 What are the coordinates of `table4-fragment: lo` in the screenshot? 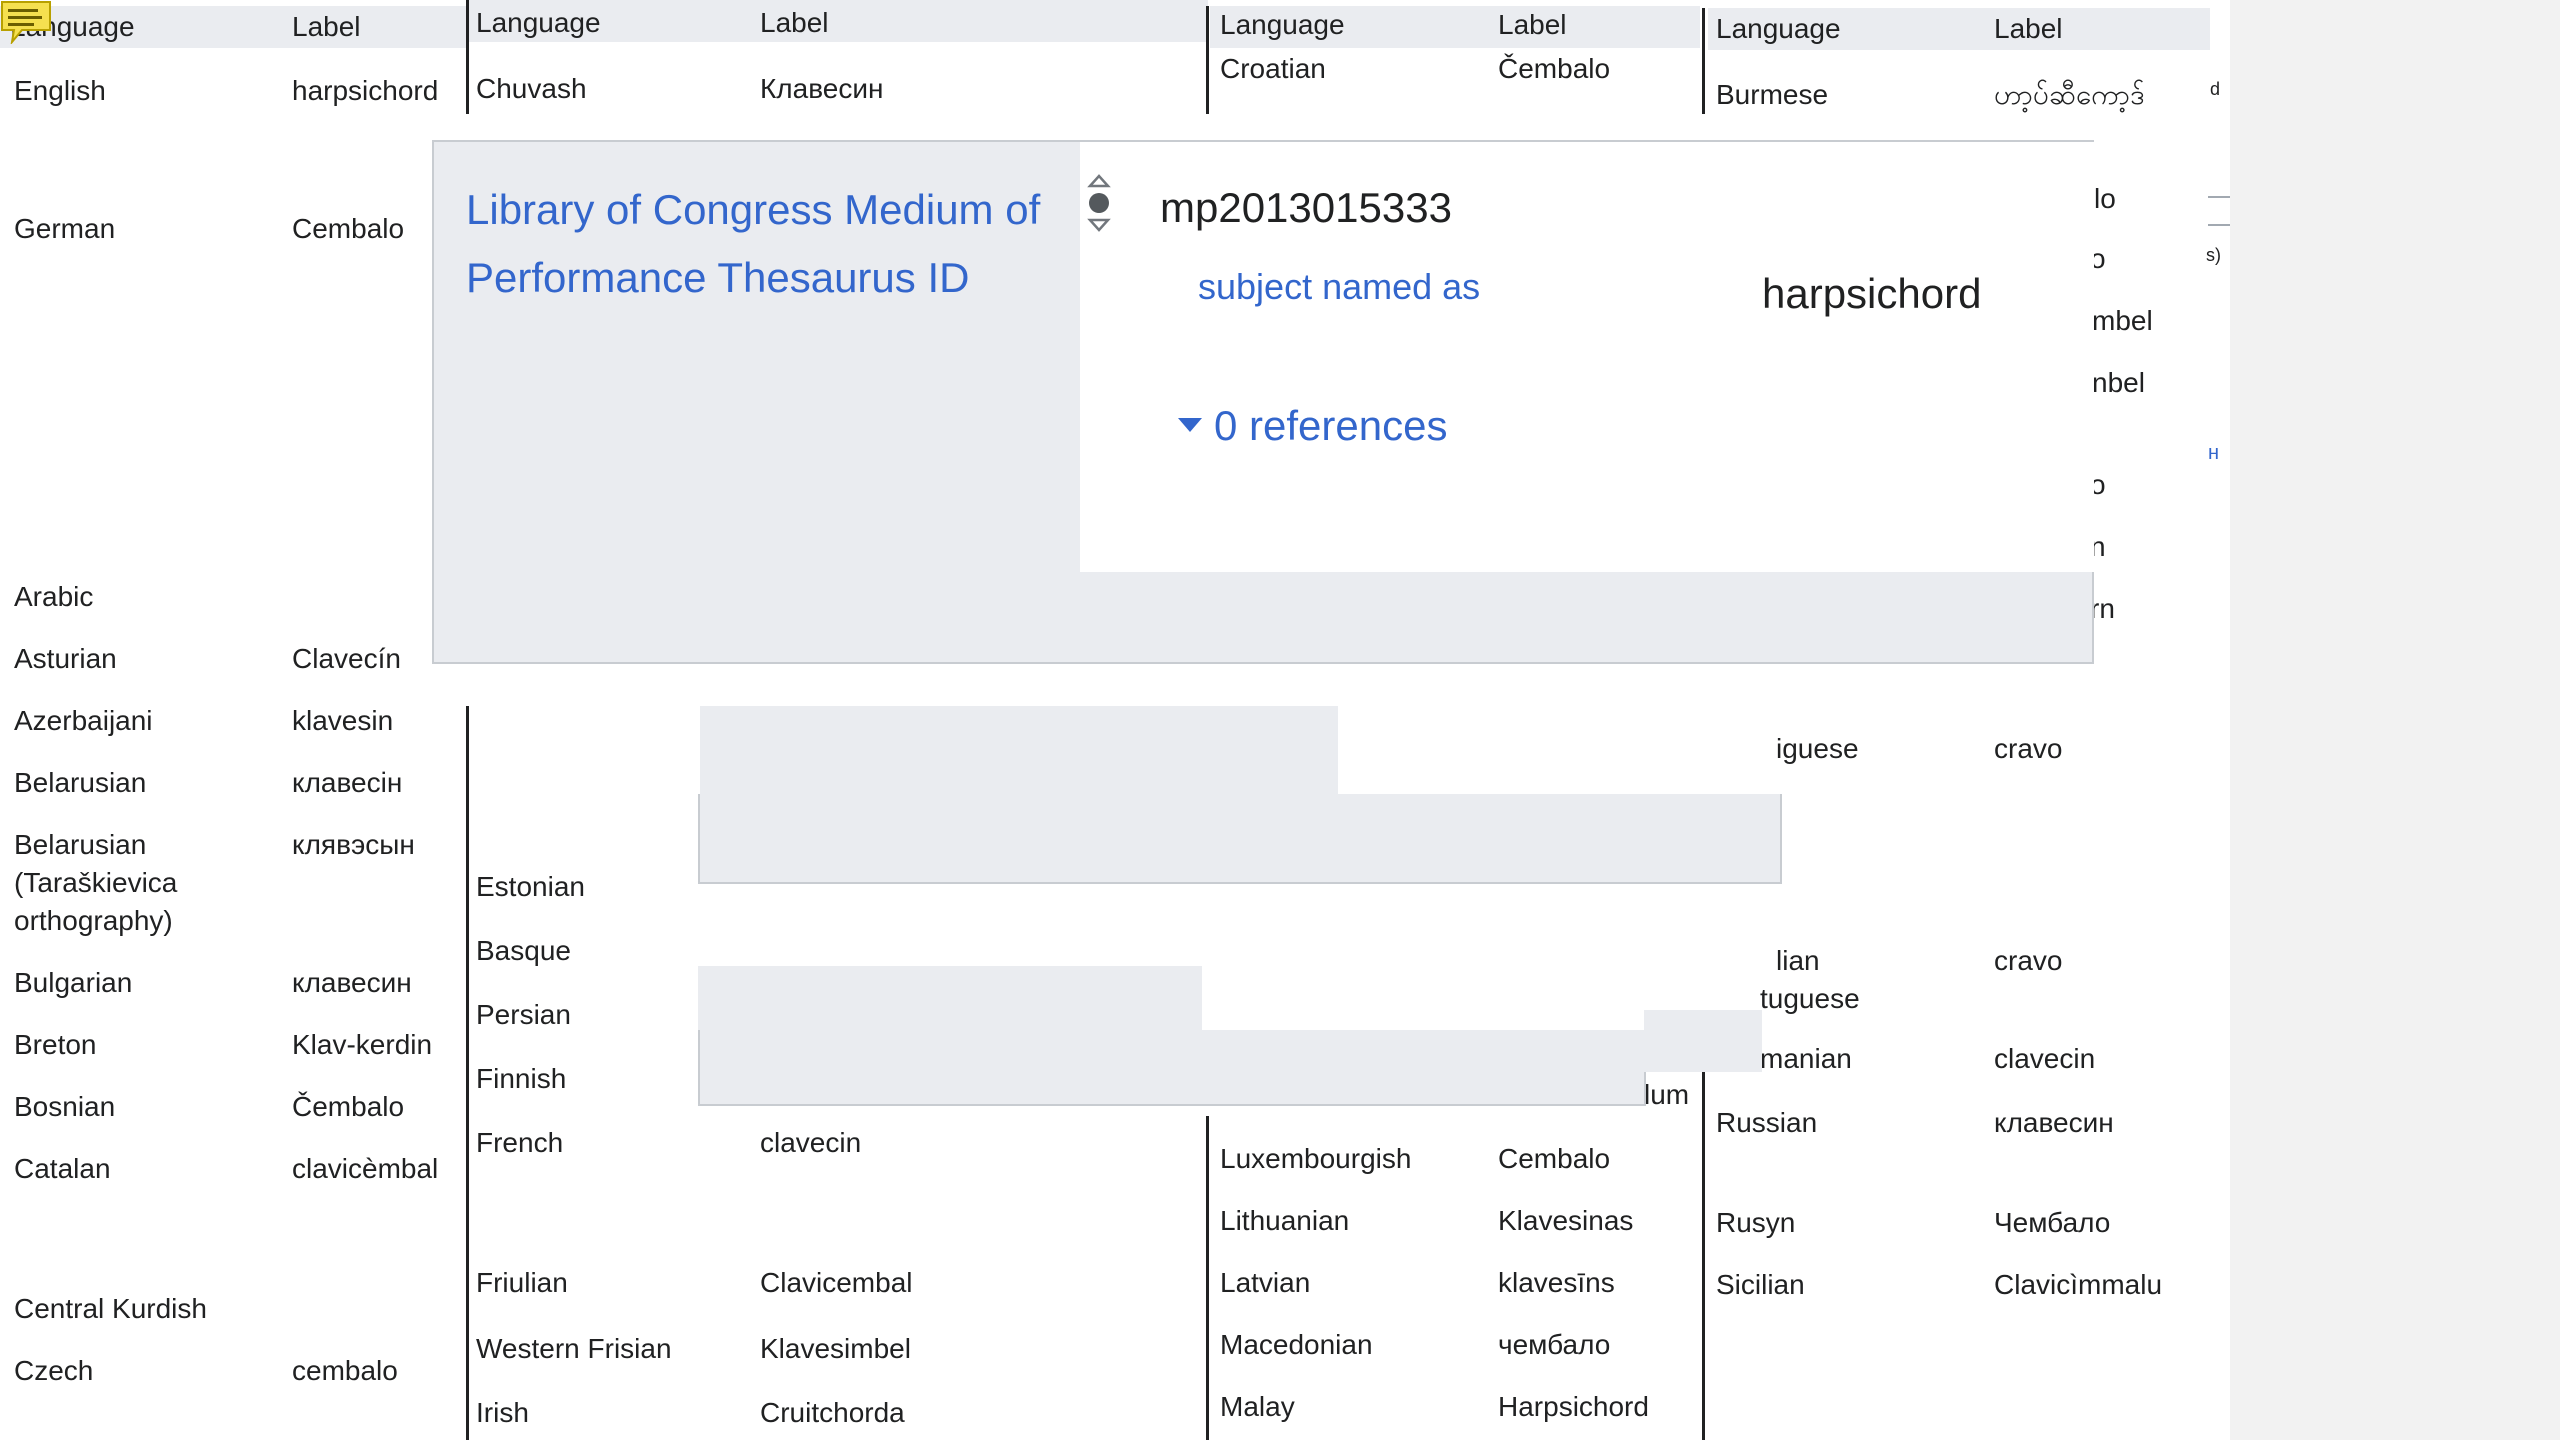 It's located at (2105, 198).